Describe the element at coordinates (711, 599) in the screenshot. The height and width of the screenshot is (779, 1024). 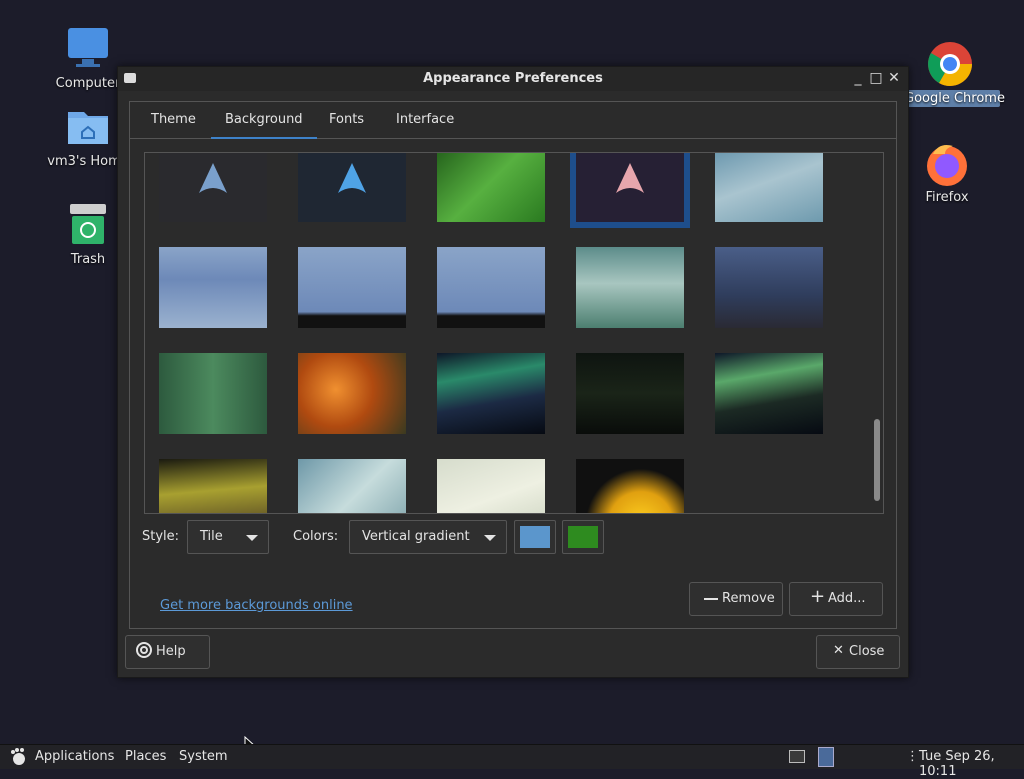
I see `minus-icon` at that location.